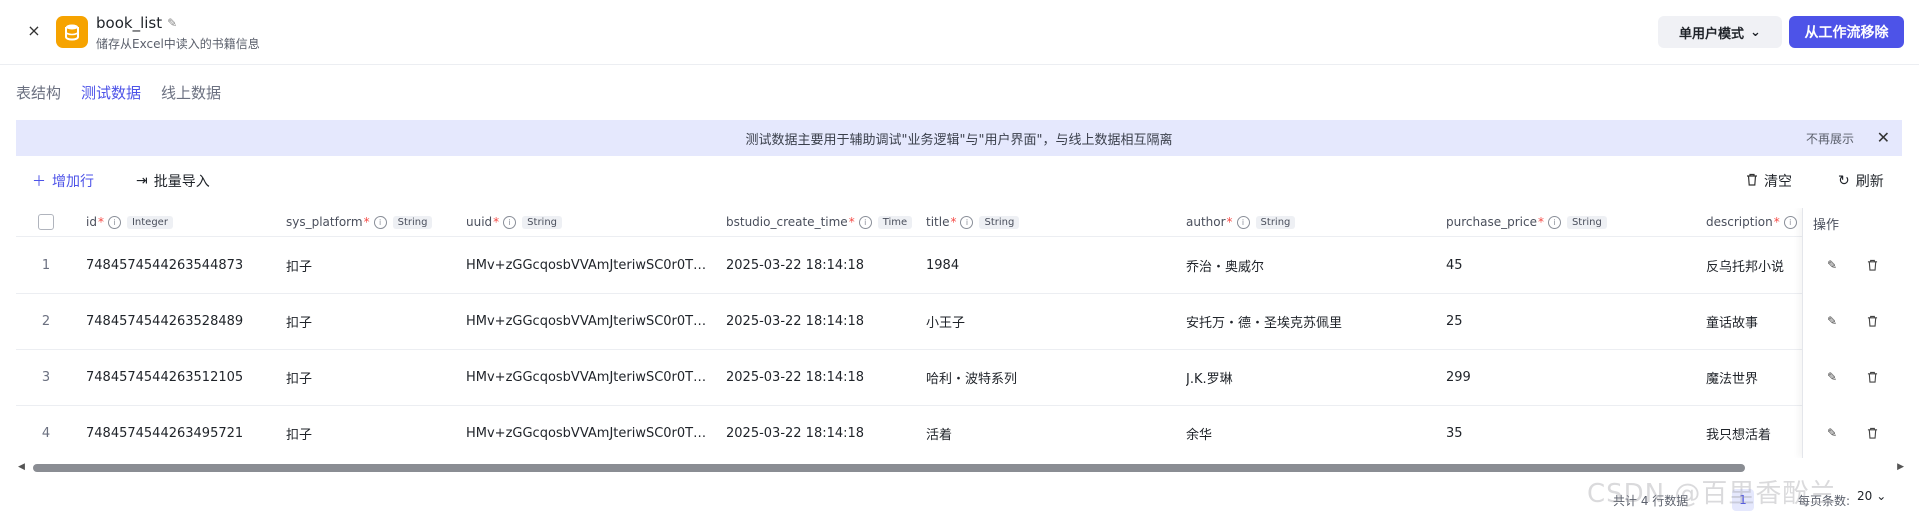  What do you see at coordinates (181, 377) in the screenshot?
I see `cell-id: 7484574544263512105` at bounding box center [181, 377].